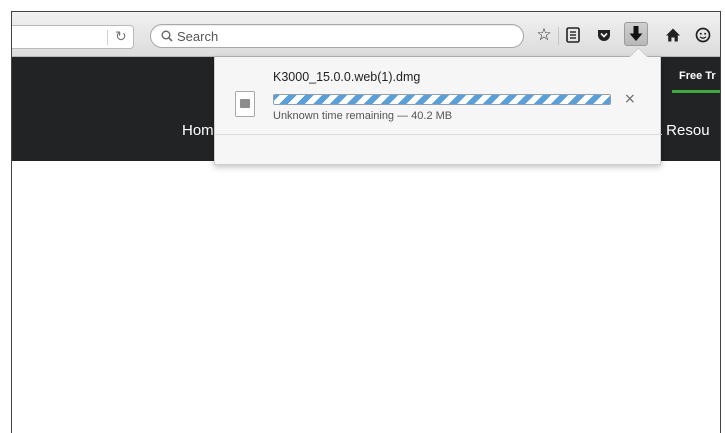  Describe the element at coordinates (167, 35) in the screenshot. I see `search-icon` at that location.